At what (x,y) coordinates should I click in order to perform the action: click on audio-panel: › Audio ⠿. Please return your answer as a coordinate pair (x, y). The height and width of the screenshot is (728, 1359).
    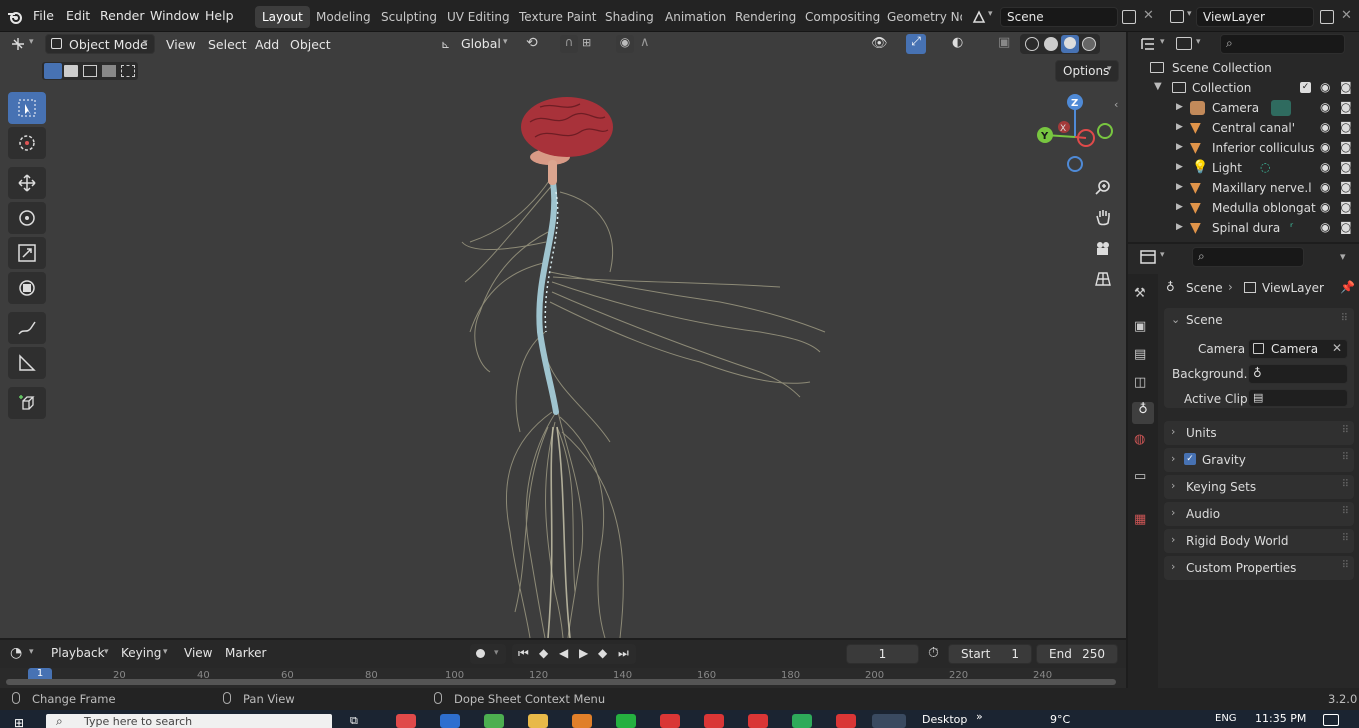
    Looking at the image, I should click on (1259, 514).